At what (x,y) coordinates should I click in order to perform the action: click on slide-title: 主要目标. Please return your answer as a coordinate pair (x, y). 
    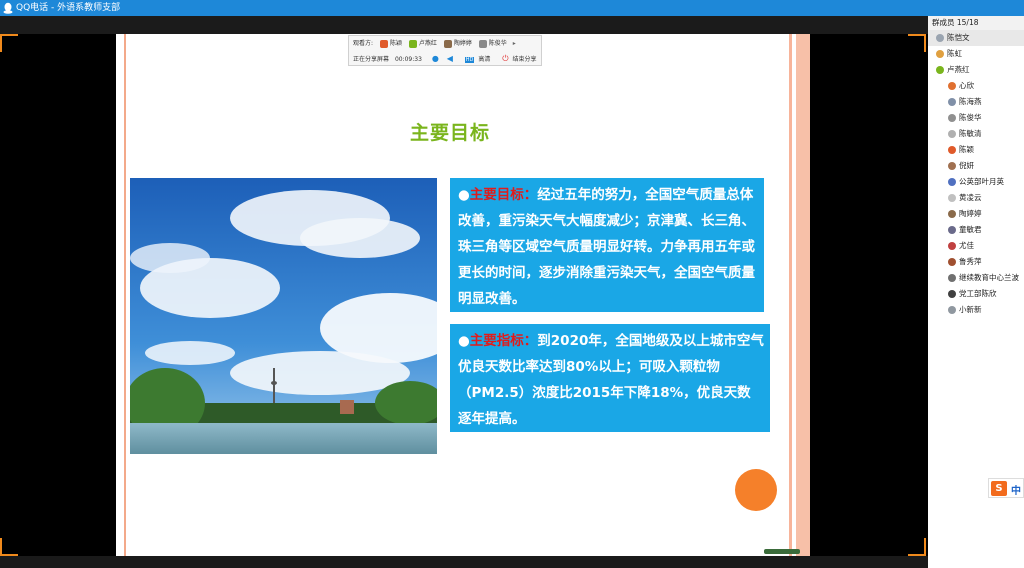
    Looking at the image, I should click on (449, 133).